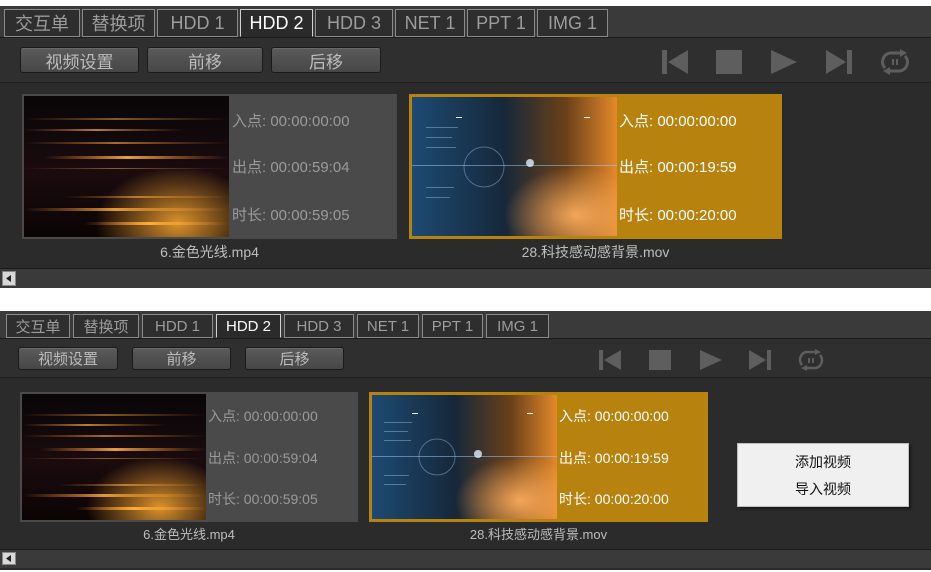 The image size is (931, 572). What do you see at coordinates (823, 475) in the screenshot?
I see `context-menu: 添加视频 导入视频` at bounding box center [823, 475].